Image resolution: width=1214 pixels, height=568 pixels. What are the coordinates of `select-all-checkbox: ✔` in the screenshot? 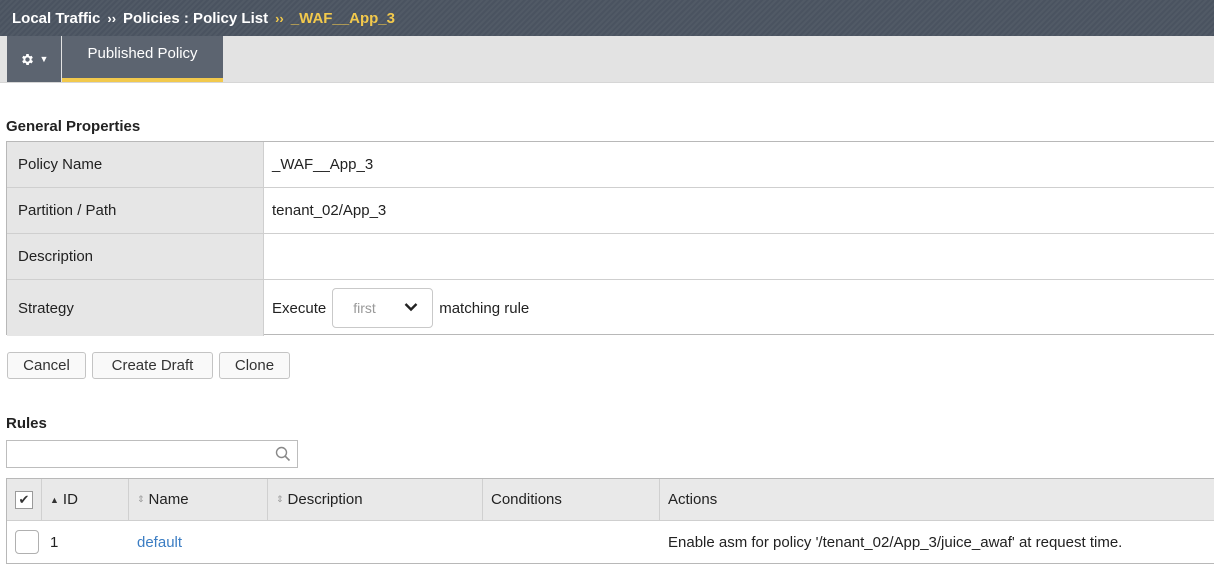 It's located at (24, 499).